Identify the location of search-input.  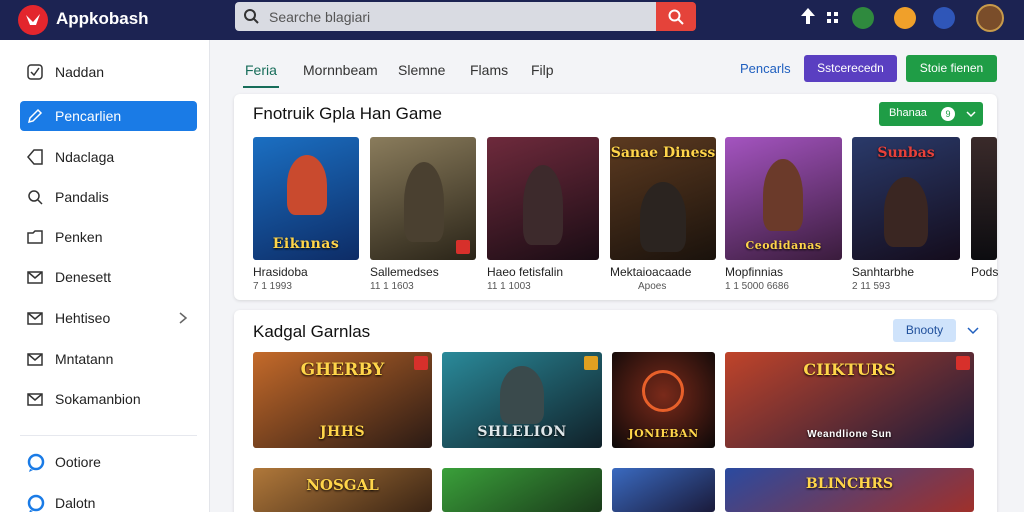
(459, 16).